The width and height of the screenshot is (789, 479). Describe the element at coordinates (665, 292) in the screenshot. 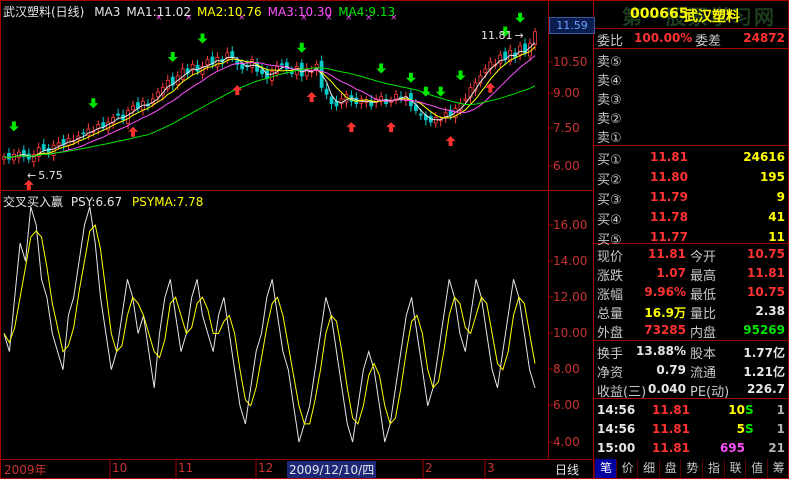

I see `stat-value: 9.96%` at that location.